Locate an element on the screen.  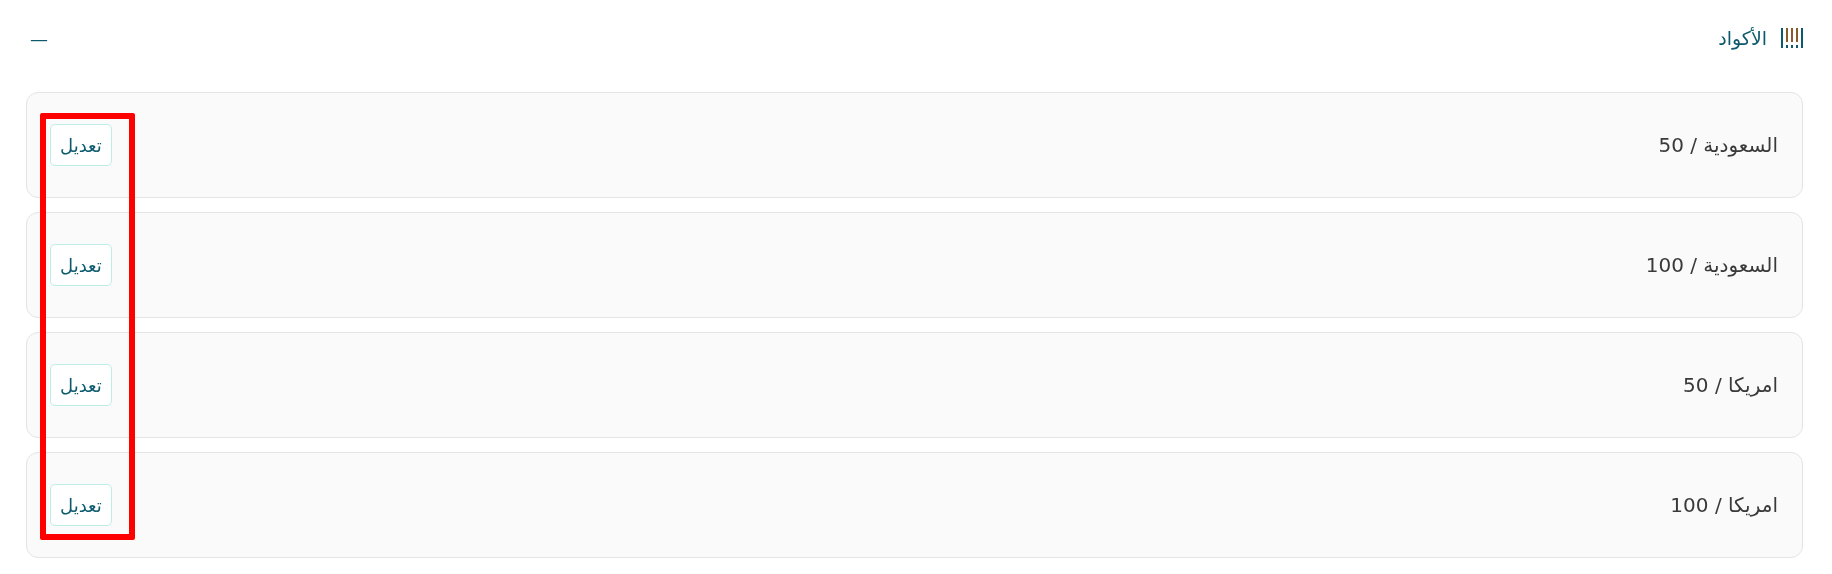
code-label: امريكا / 100 is located at coordinates (1724, 505).